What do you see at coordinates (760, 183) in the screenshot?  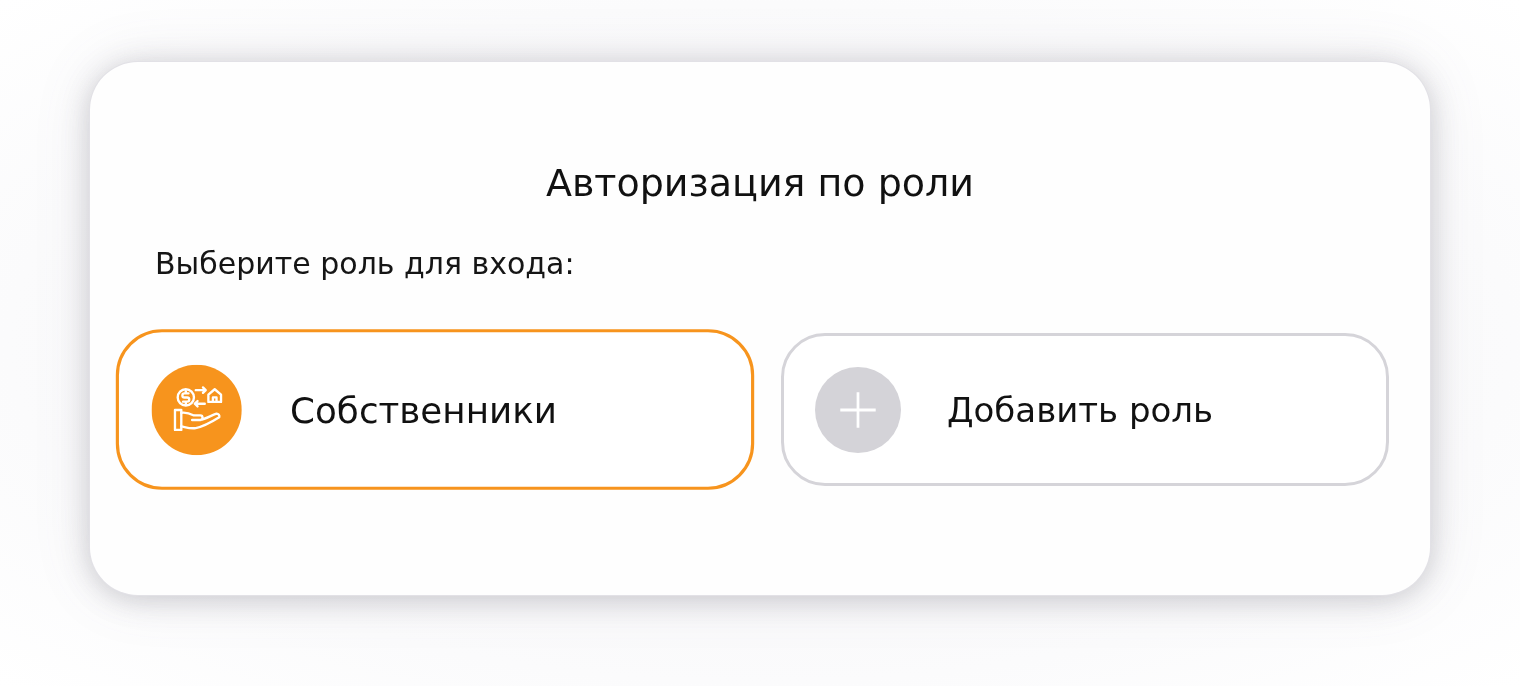 I see `dialog-title: Авторизация по роли` at bounding box center [760, 183].